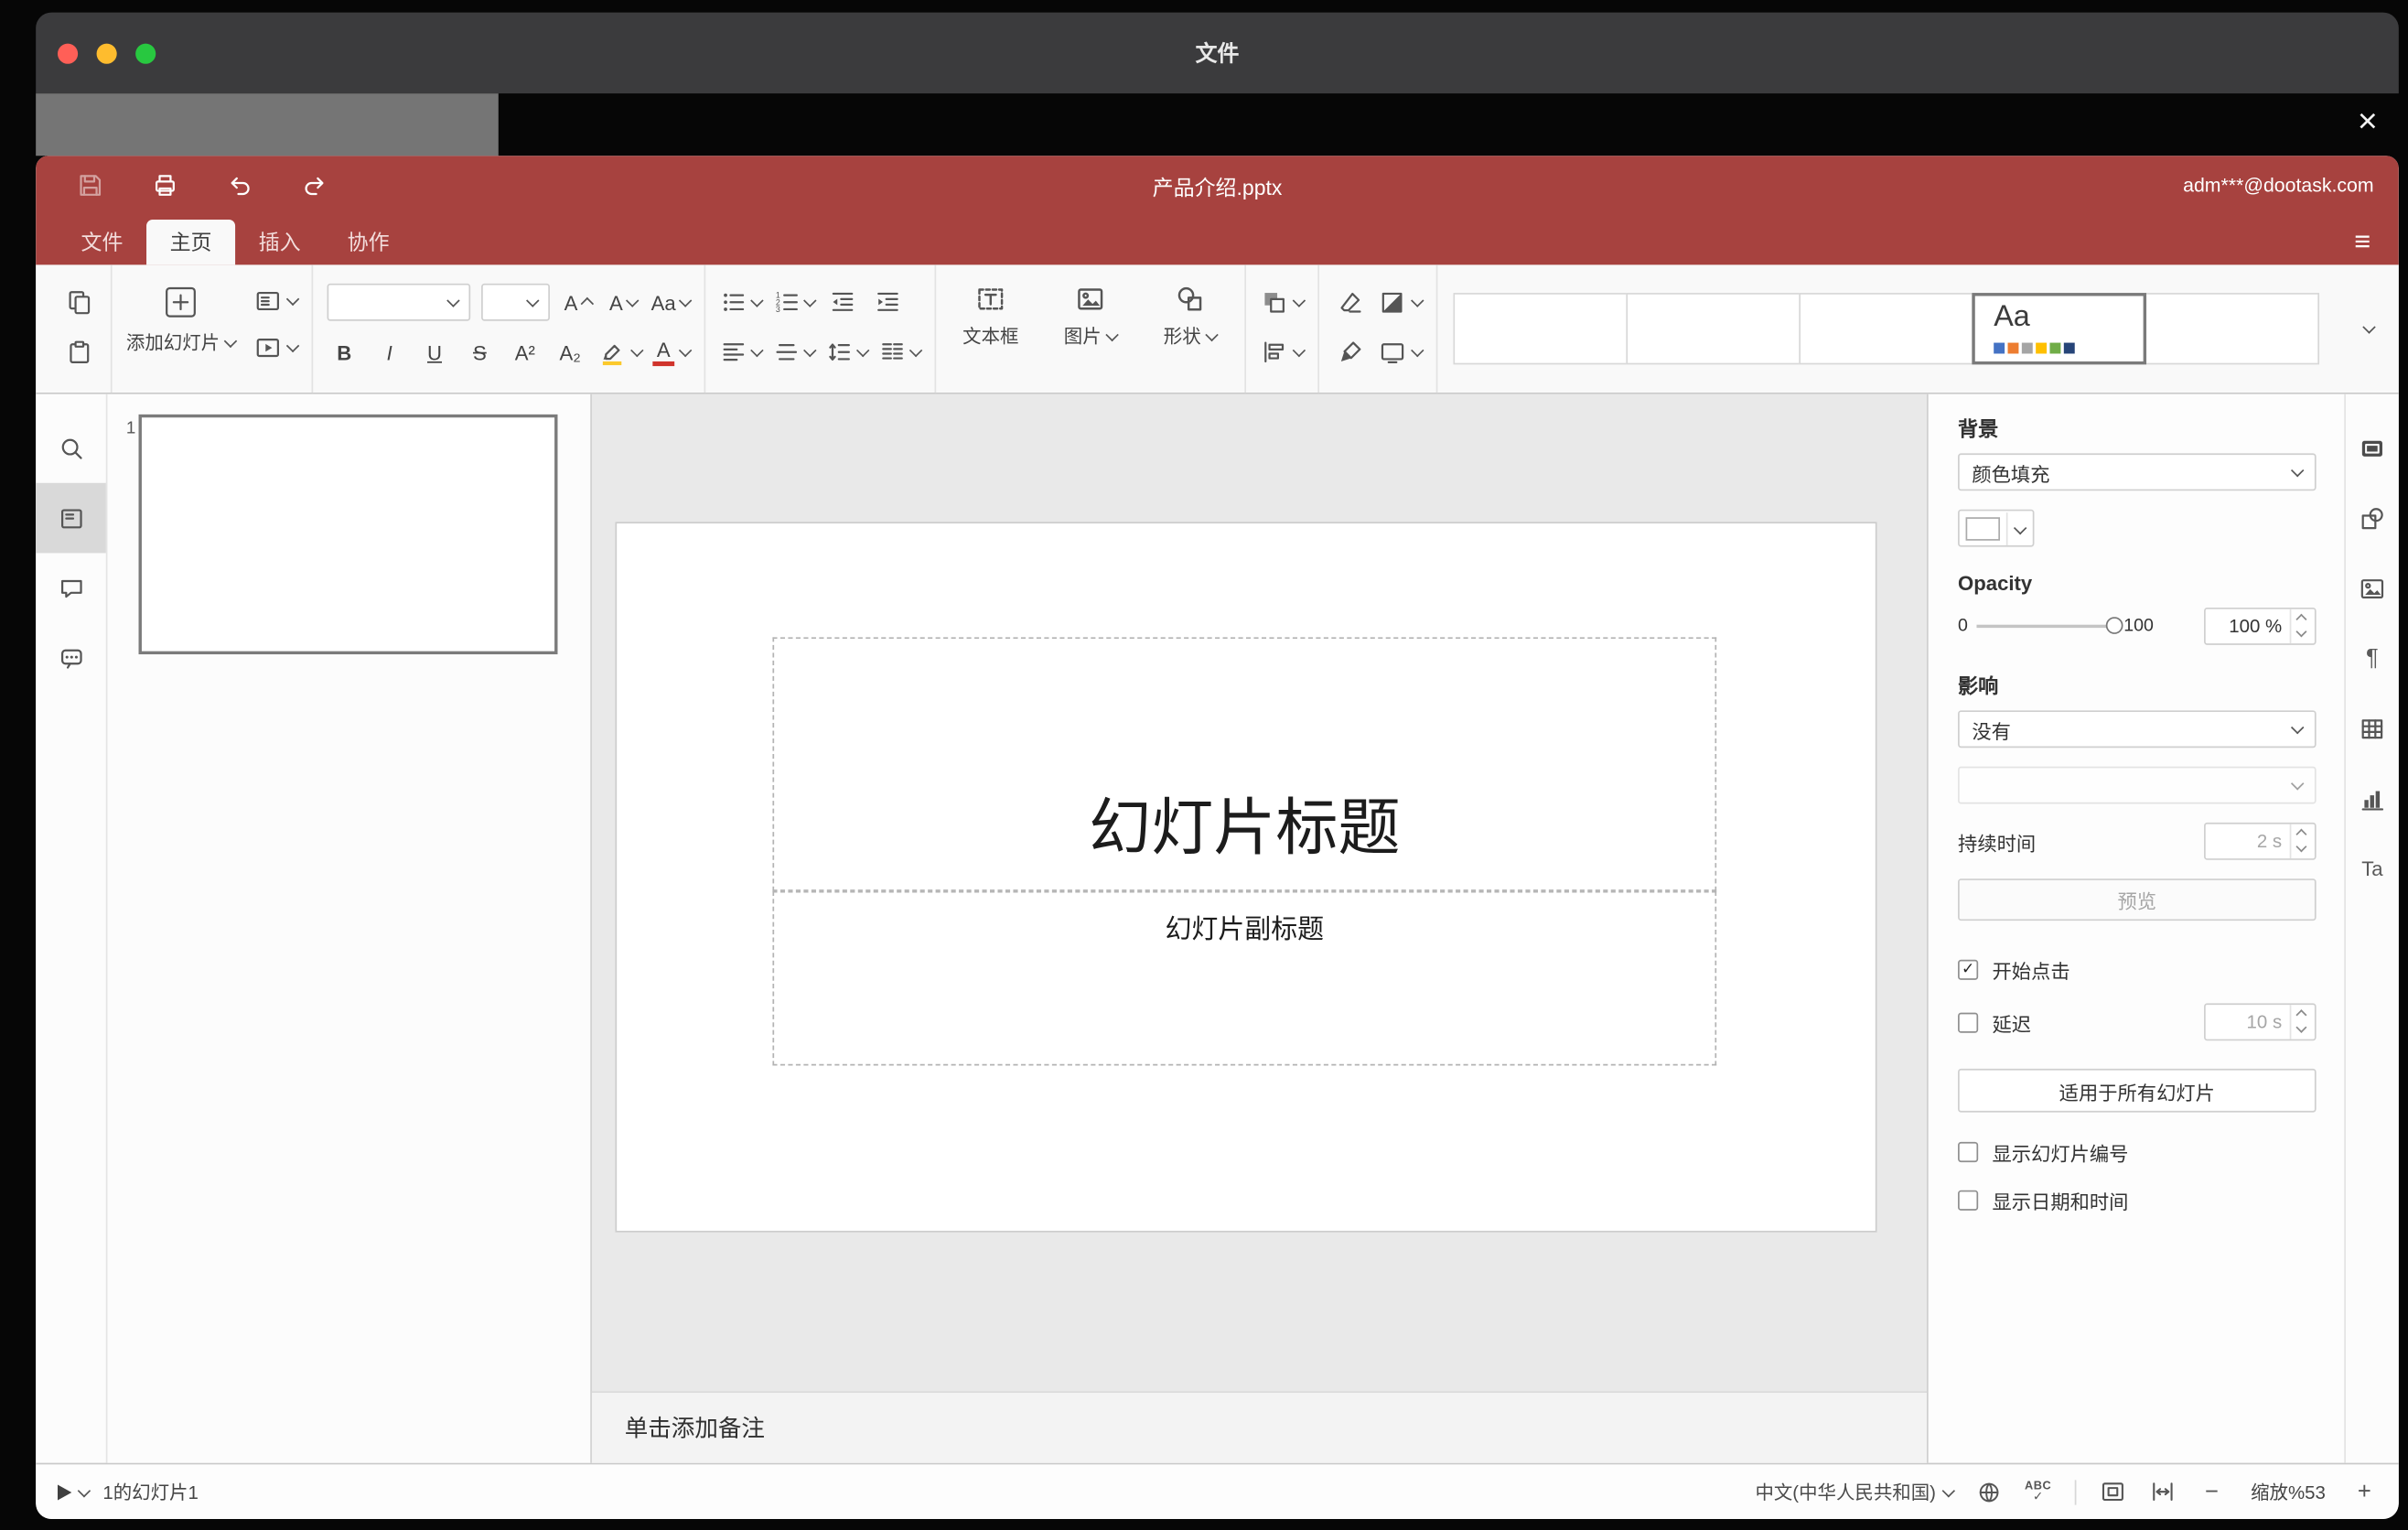 The height and width of the screenshot is (1530, 2408). Describe the element at coordinates (2211, 1492) in the screenshot. I see `zoom-out-button: −` at that location.